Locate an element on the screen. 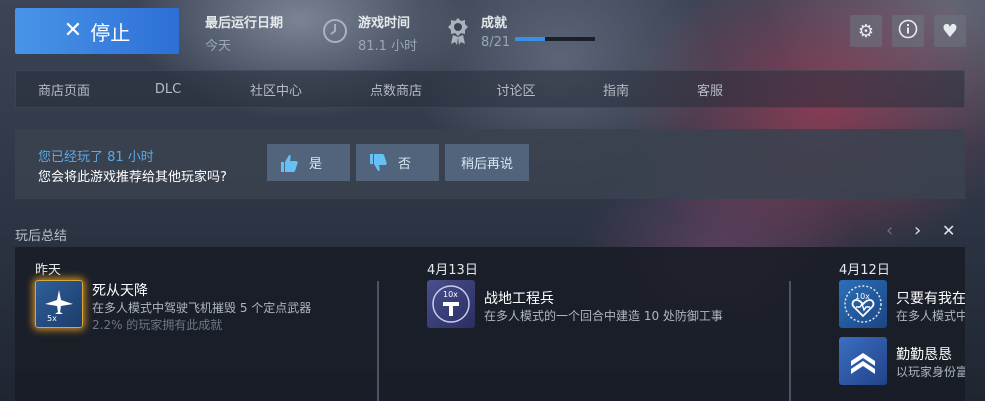  achievements-progress-bar is located at coordinates (555, 39).